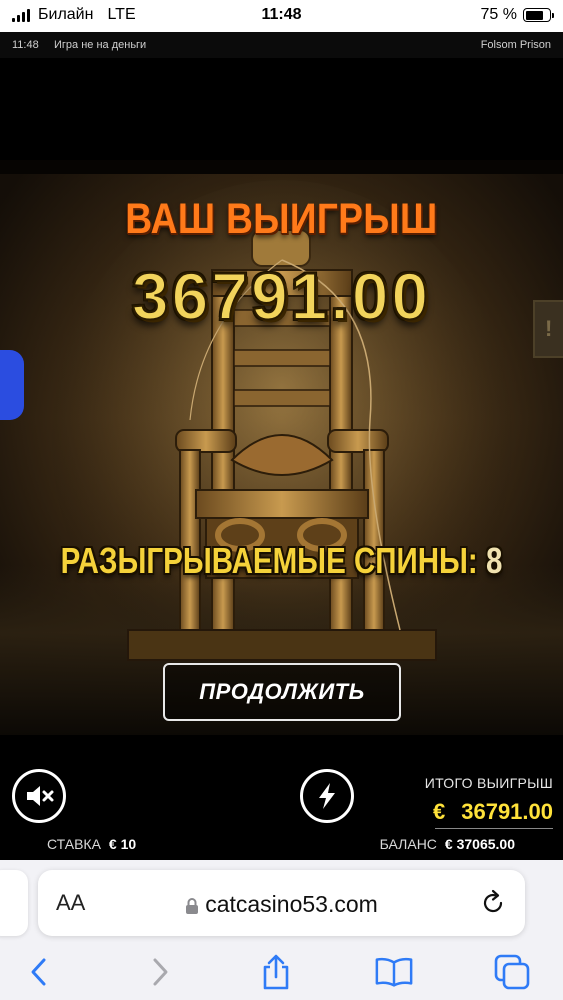 This screenshot has width=563, height=1000. I want to click on game-clock: 11:48, so click(25, 45).